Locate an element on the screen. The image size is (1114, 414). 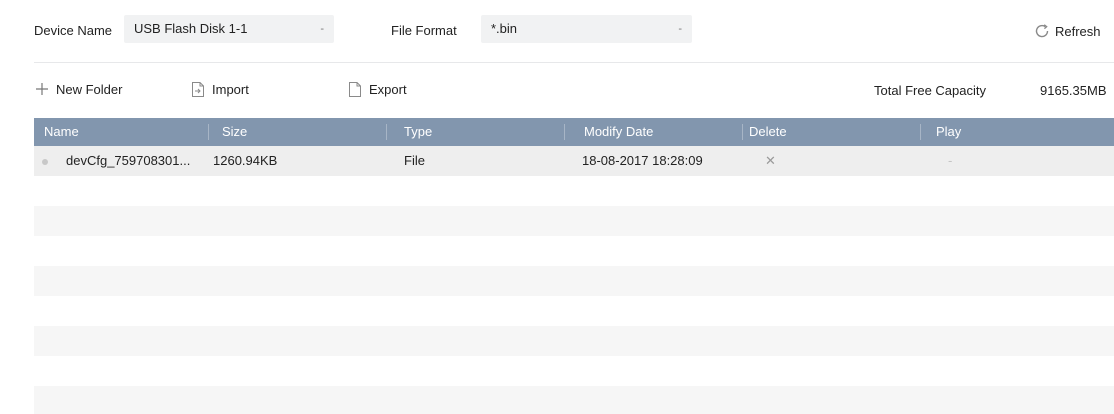
column-header-name: Name is located at coordinates (61, 132).